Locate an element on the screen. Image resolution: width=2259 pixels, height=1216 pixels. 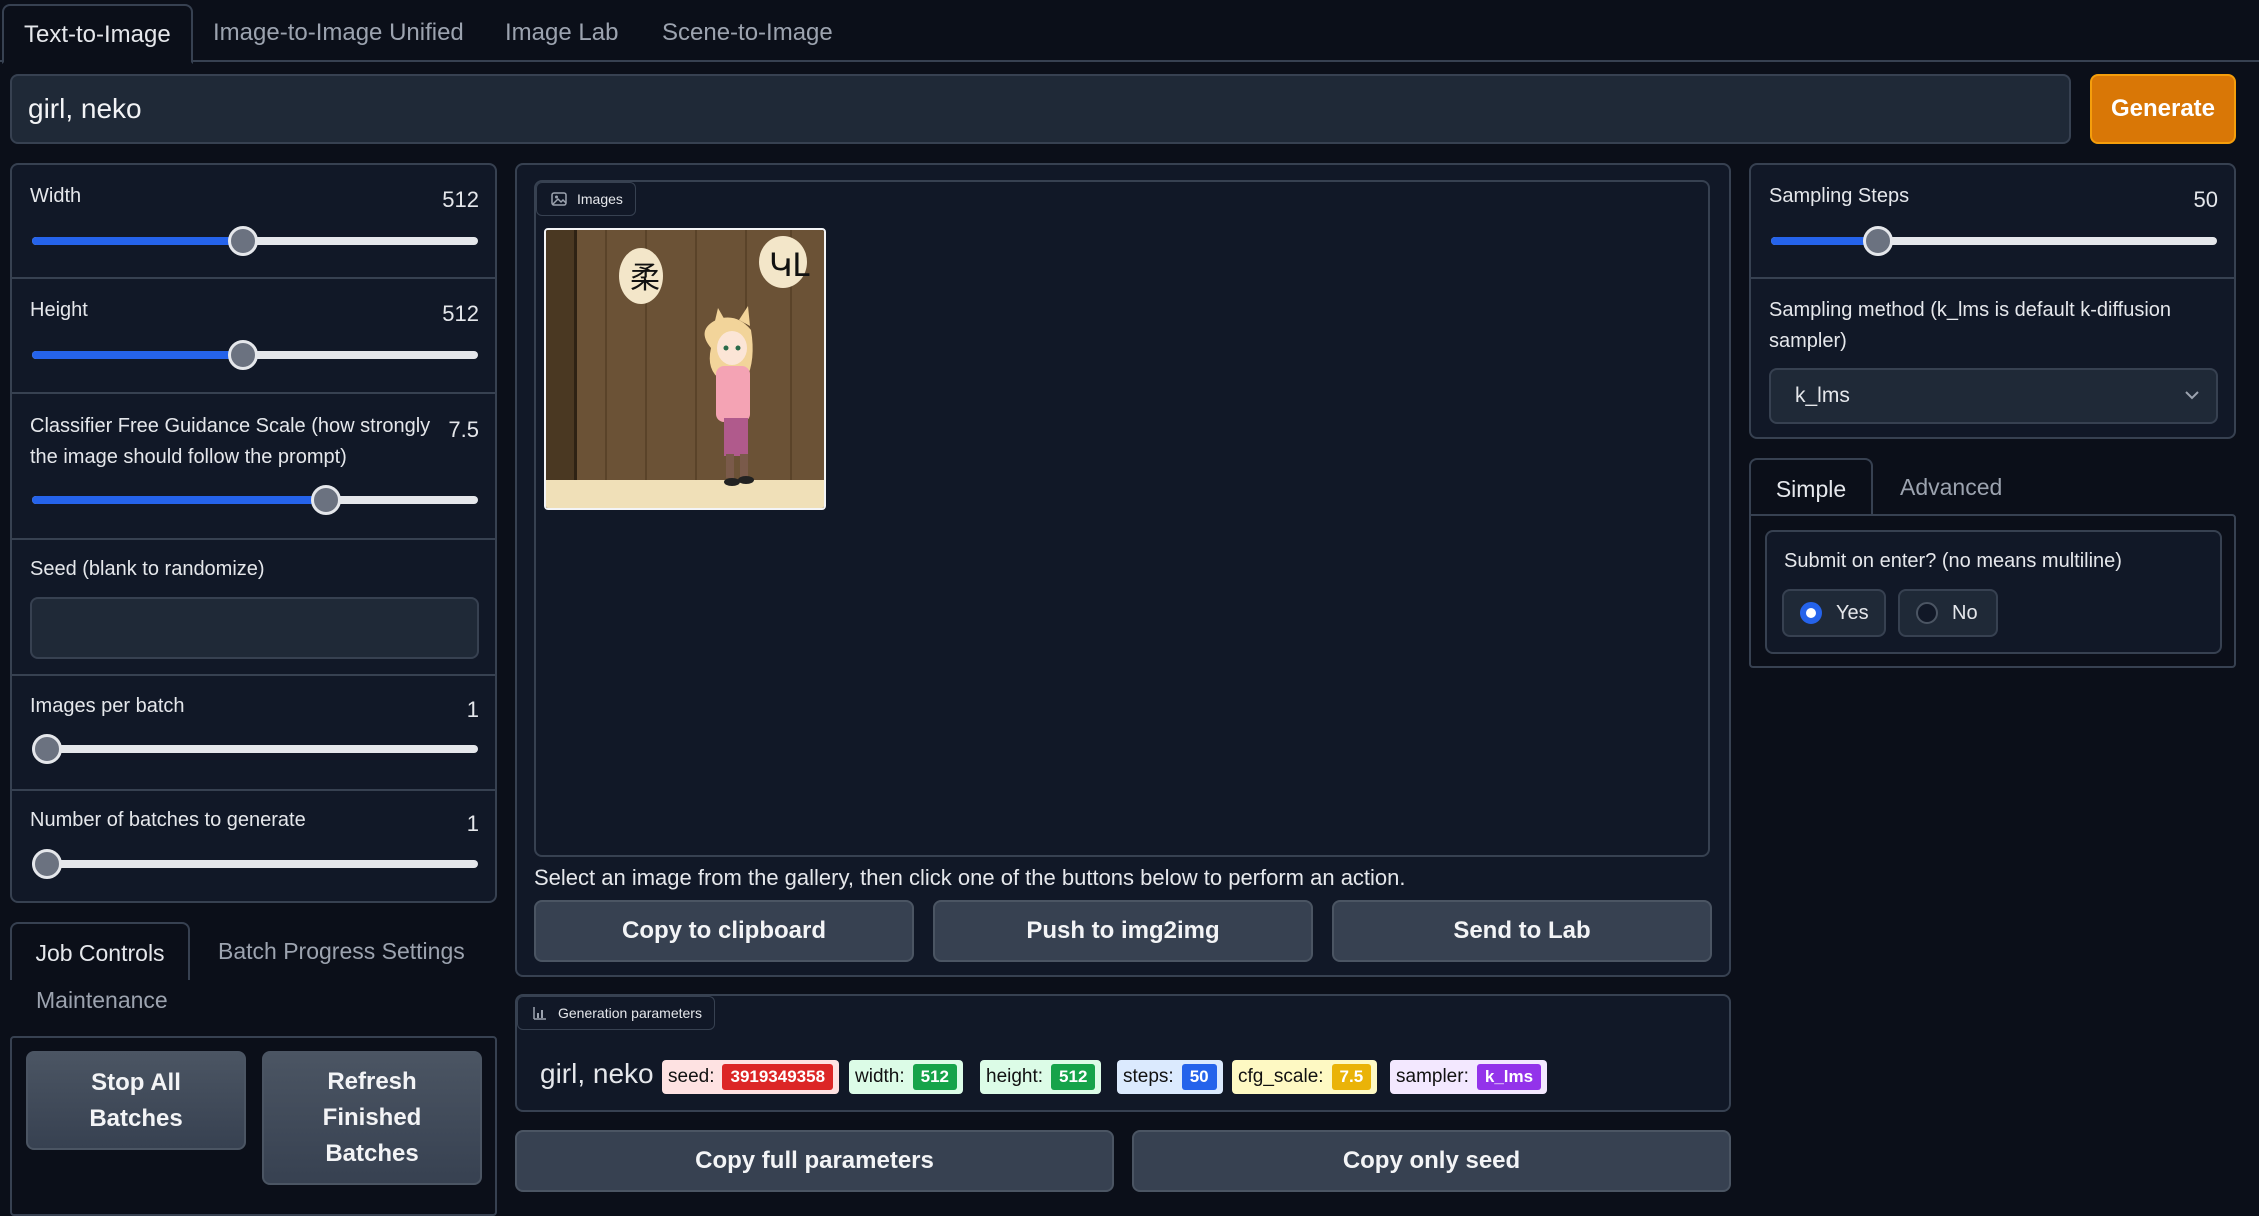
num-batches-slider-handle is located at coordinates (47, 864).